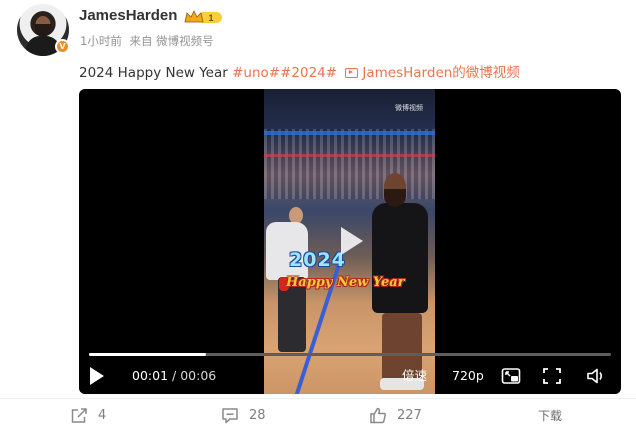 This screenshot has width=636, height=436. I want to click on download-button: 下载, so click(550, 415).